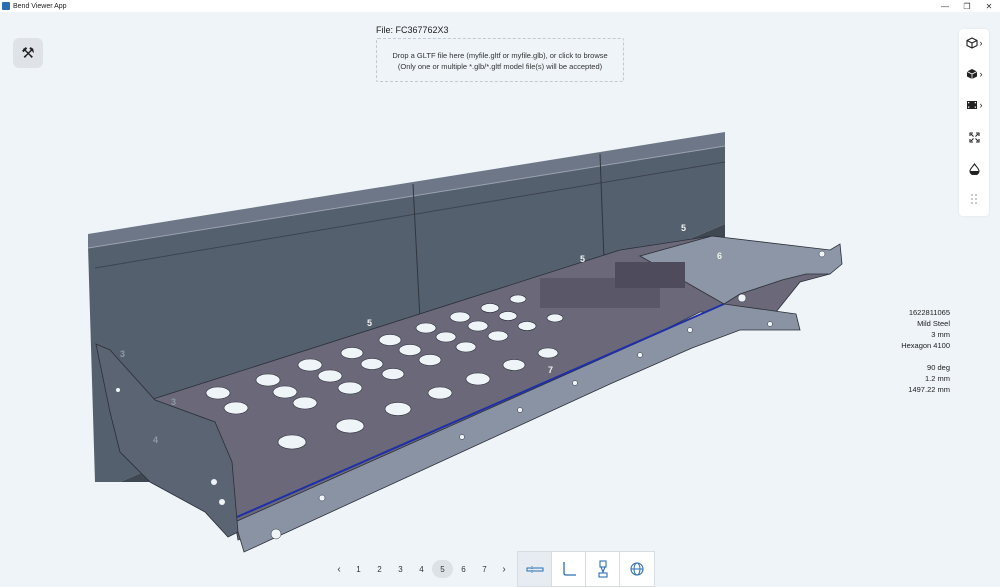 The image size is (1000, 587). Describe the element at coordinates (550, 370) in the screenshot. I see `bend-label: 7` at that location.